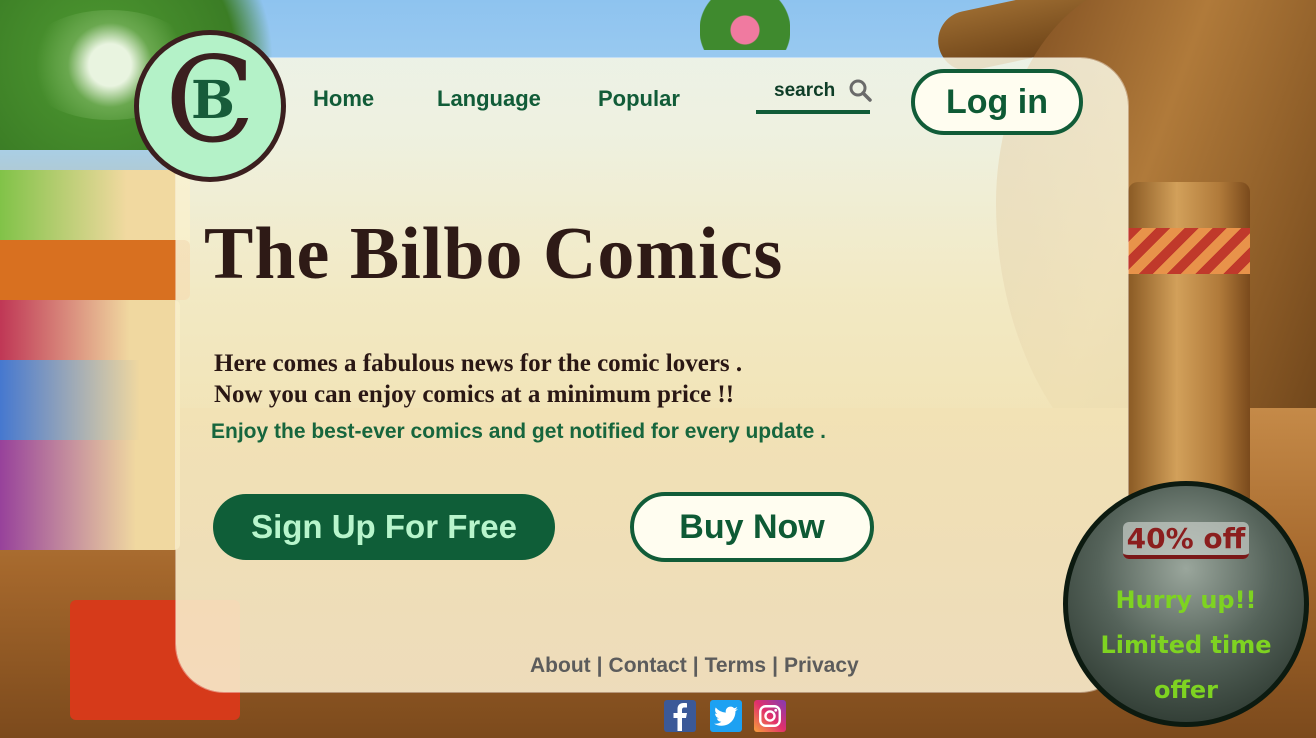 The image size is (1316, 738). I want to click on nav-popular: Popular, so click(639, 99).